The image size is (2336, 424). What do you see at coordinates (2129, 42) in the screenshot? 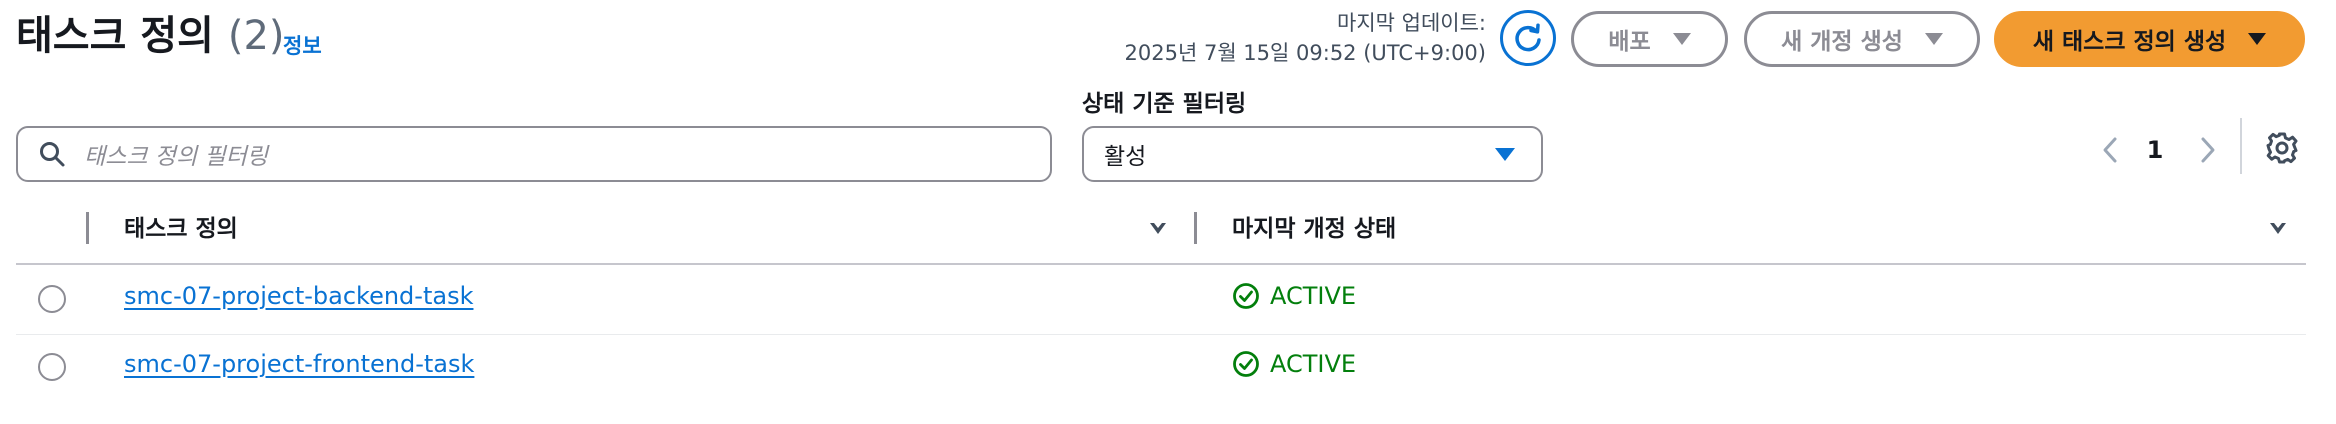
I see `create-task-definition-button-label: 새 태스크 정의 생성` at bounding box center [2129, 42].